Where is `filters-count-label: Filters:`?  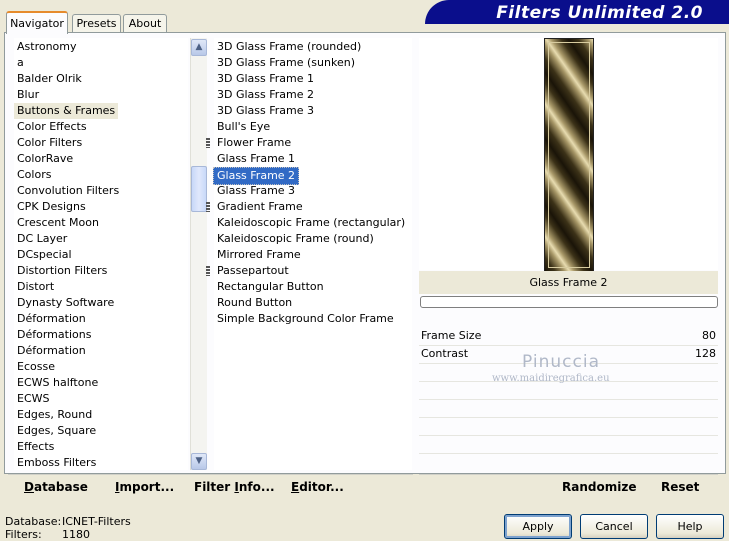
filters-count-label: Filters: is located at coordinates (23, 534).